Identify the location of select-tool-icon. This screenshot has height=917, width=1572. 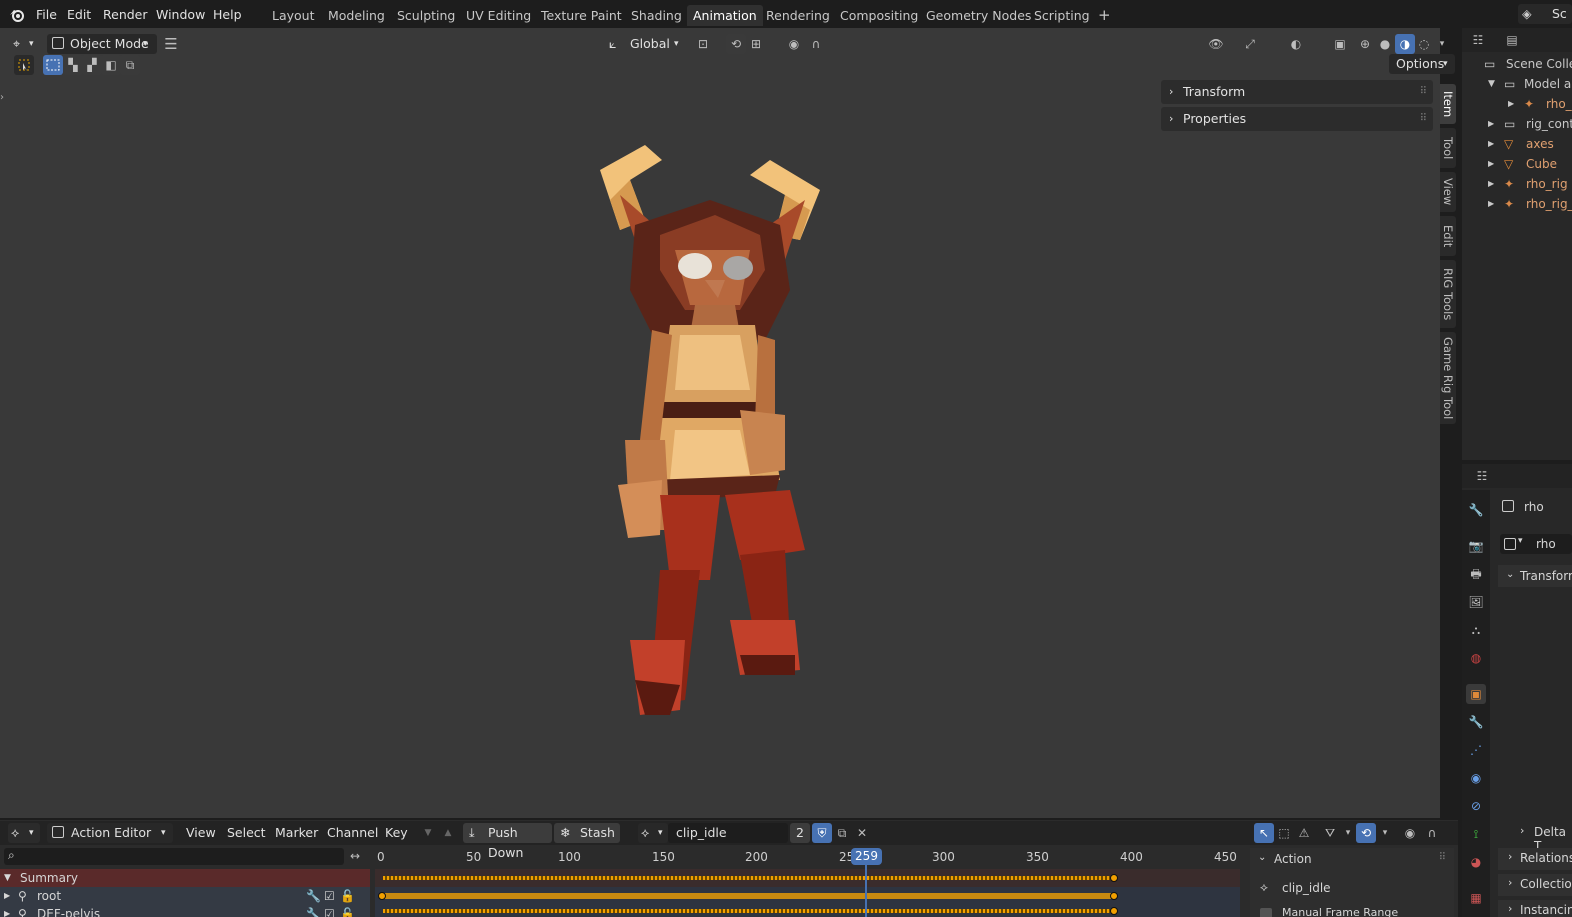
(24, 65).